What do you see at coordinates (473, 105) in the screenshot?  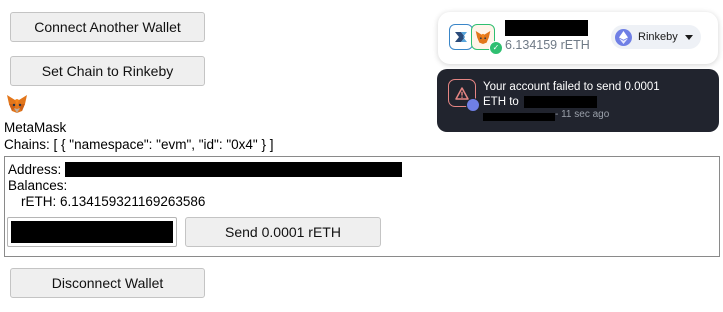 I see `toast-ethereum-icon` at bounding box center [473, 105].